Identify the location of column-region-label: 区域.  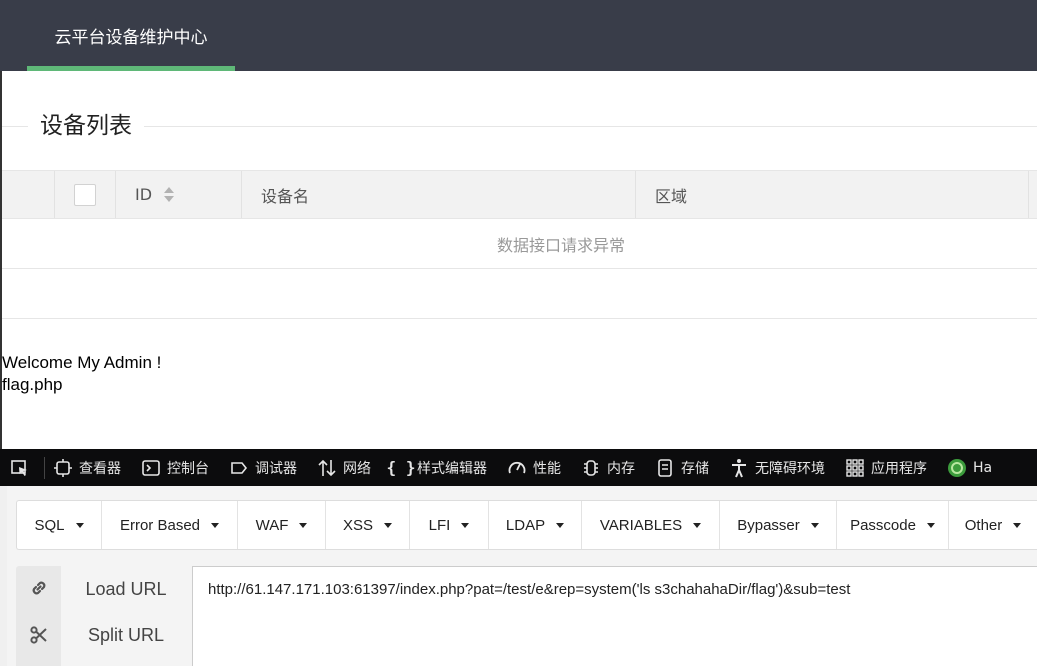
(671, 196).